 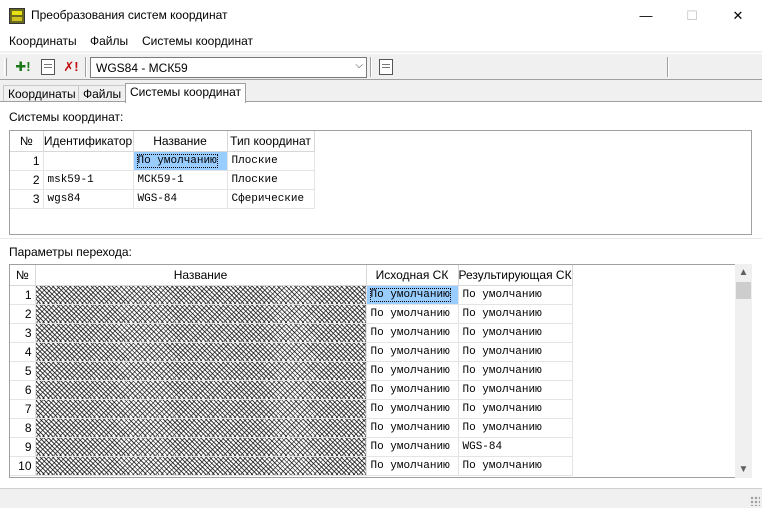 I want to click on maximize-button: ☐, so click(x=692, y=15).